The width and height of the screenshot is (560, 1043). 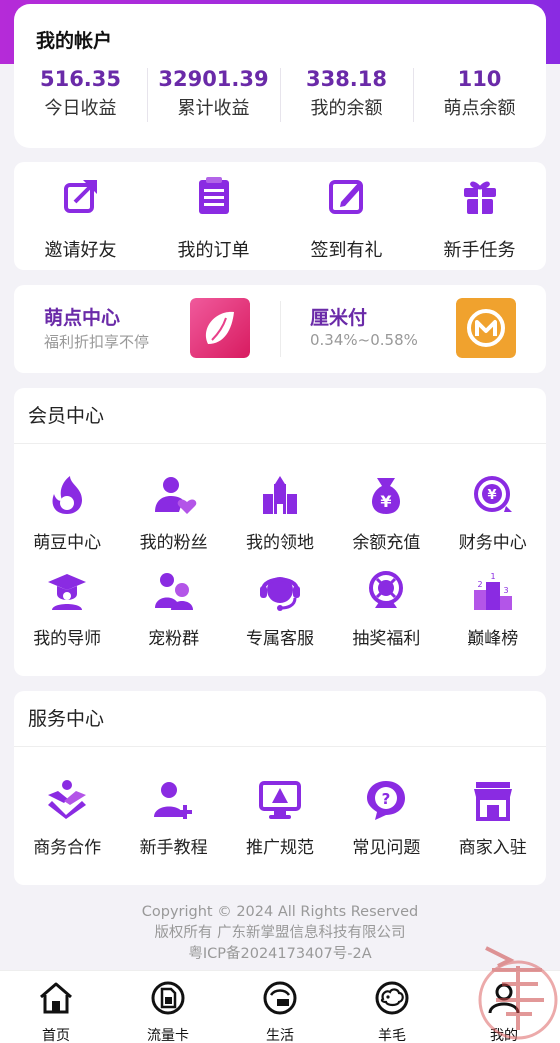 What do you see at coordinates (213, 108) in the screenshot?
I see `stat-label: 累计收益` at bounding box center [213, 108].